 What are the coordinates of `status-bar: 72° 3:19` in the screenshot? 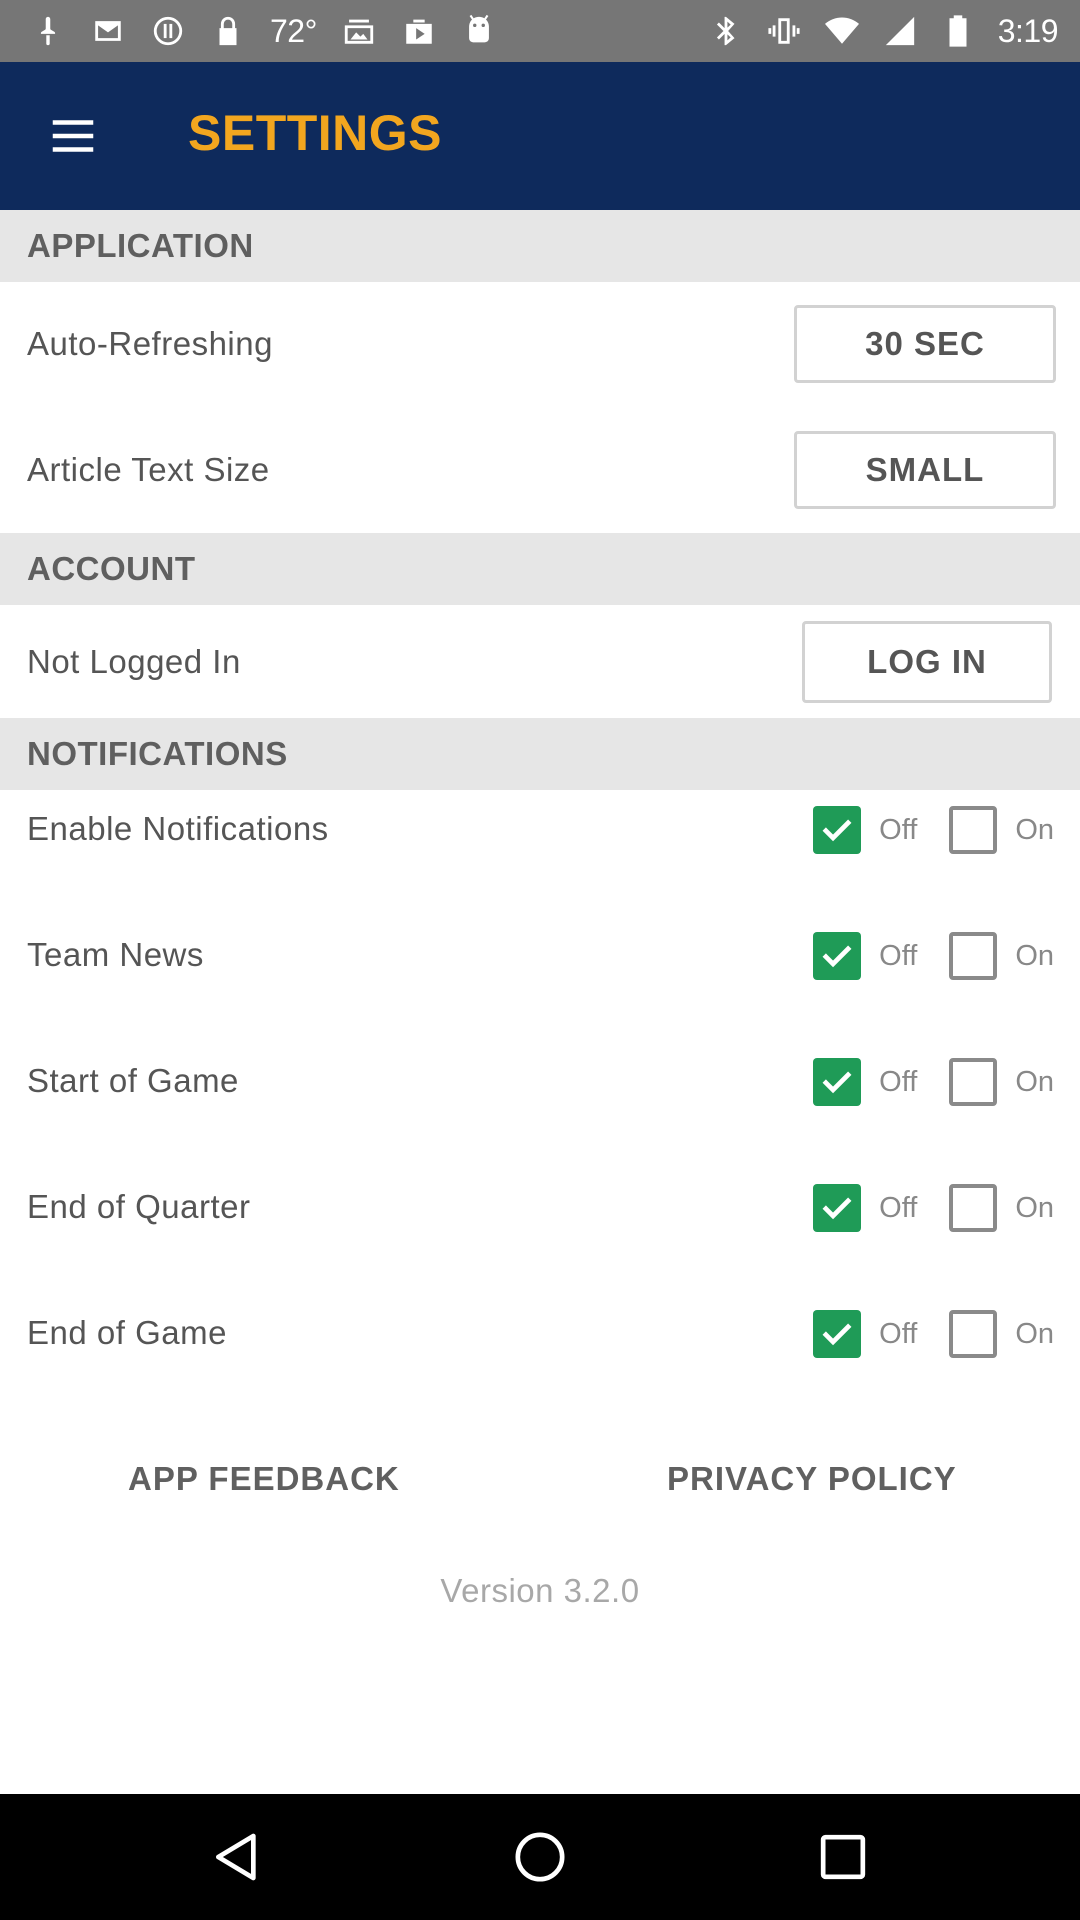 It's located at (540, 31).